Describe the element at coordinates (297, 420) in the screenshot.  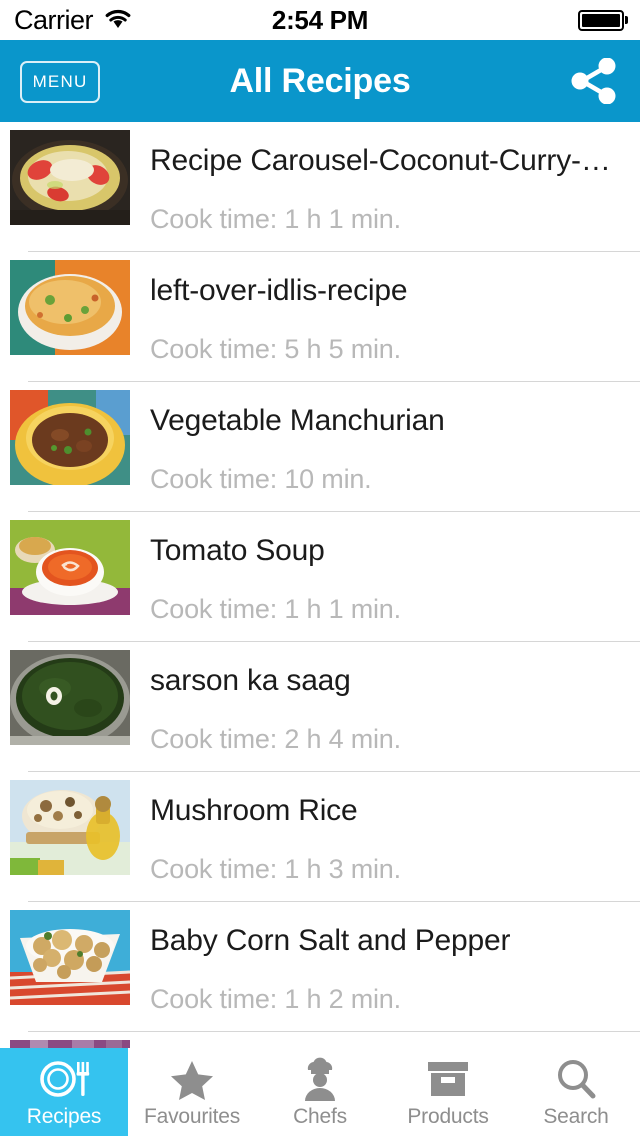
I see `recipe-title: Vegetable Manchurian` at that location.